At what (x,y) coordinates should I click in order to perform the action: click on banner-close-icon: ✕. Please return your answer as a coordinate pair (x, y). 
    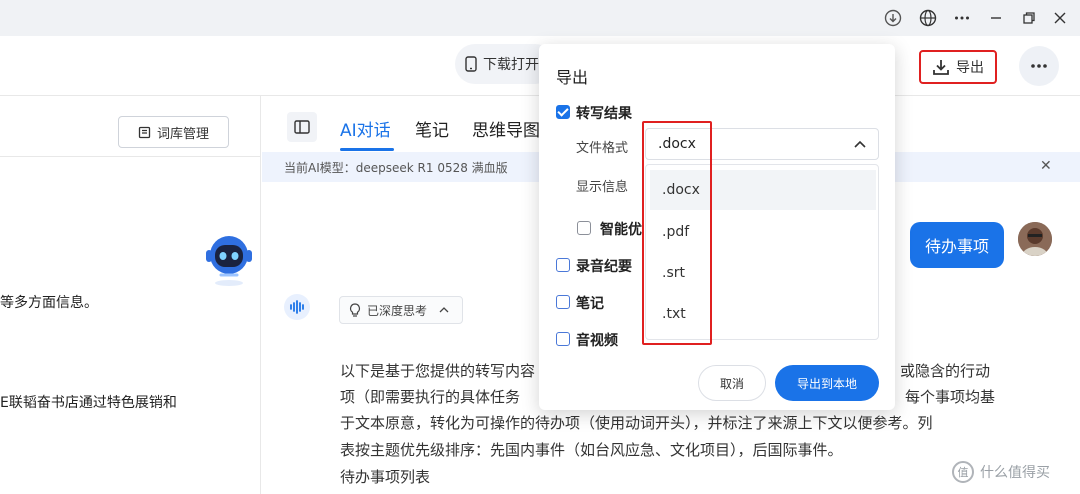
    Looking at the image, I should click on (1046, 166).